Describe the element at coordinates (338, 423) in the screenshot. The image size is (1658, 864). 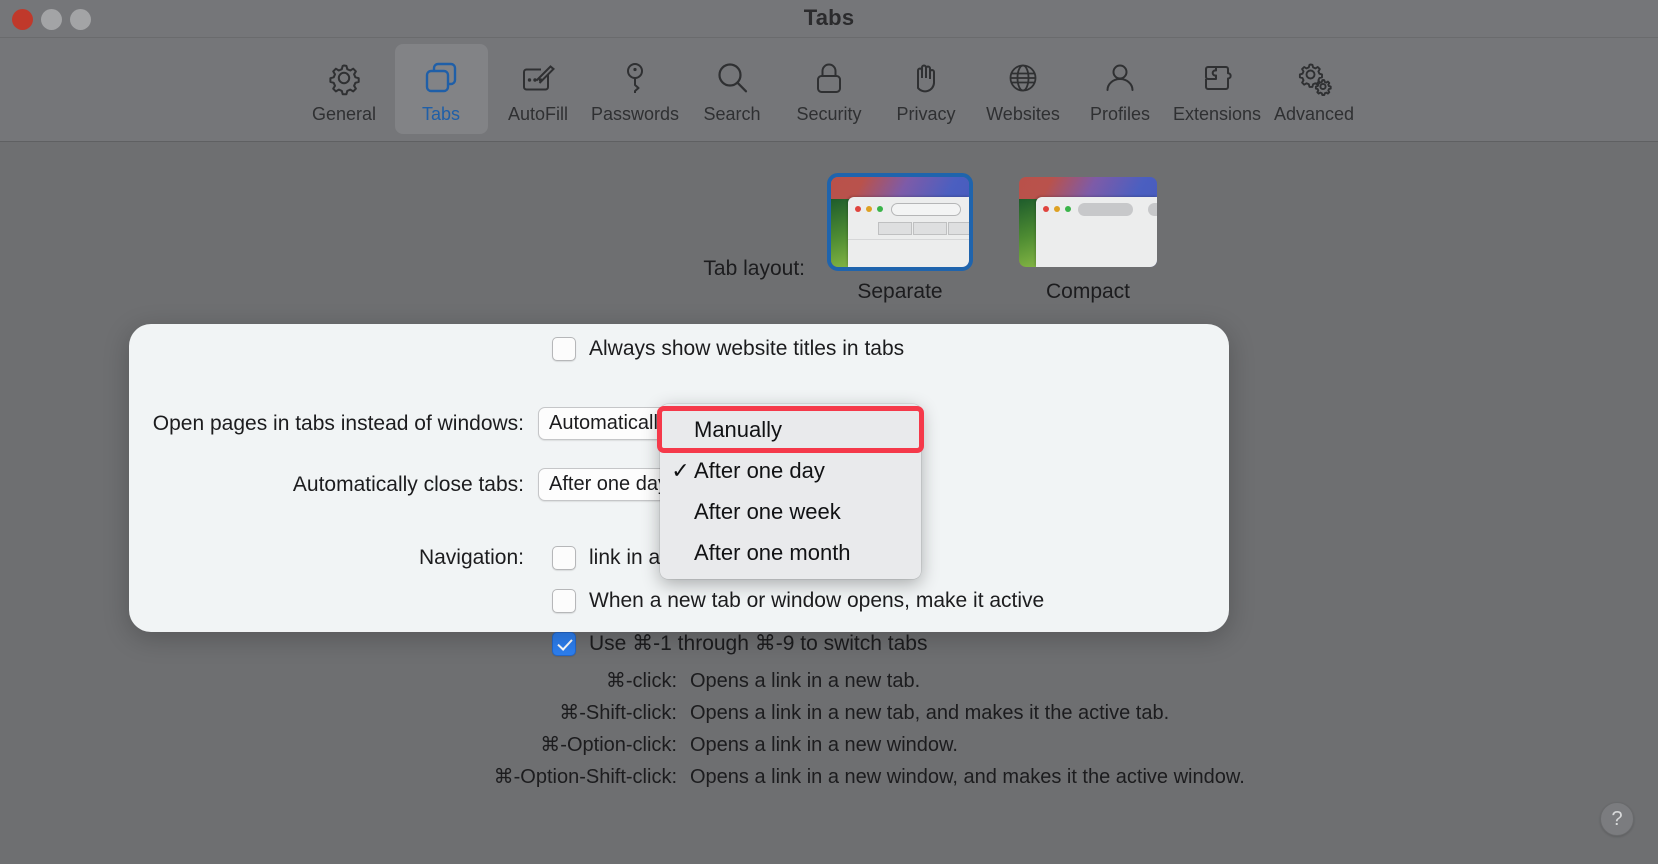
I see `open-pages-in-tabs-label: Open pages in tabs instead of windows:` at that location.